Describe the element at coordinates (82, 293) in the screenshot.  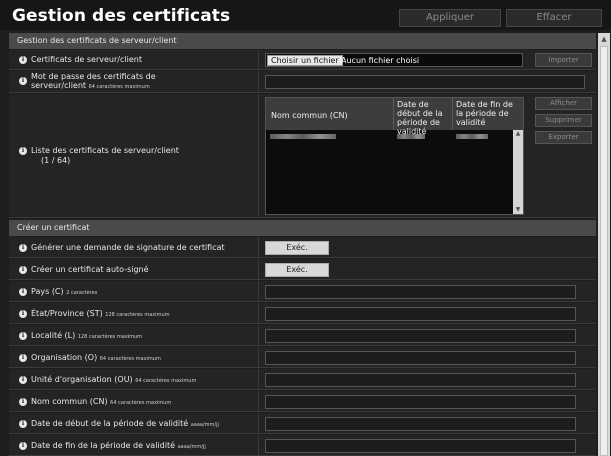
I see `field-hint: 2 caractères` at that location.